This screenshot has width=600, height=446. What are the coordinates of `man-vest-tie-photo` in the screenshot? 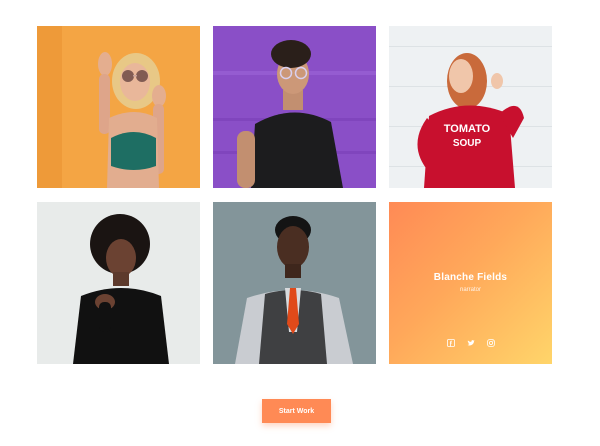 It's located at (294, 283).